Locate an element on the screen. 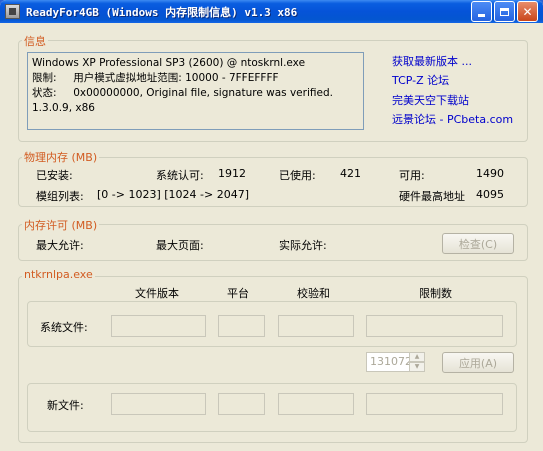  col-file-version: 文件版本 is located at coordinates (157, 293).